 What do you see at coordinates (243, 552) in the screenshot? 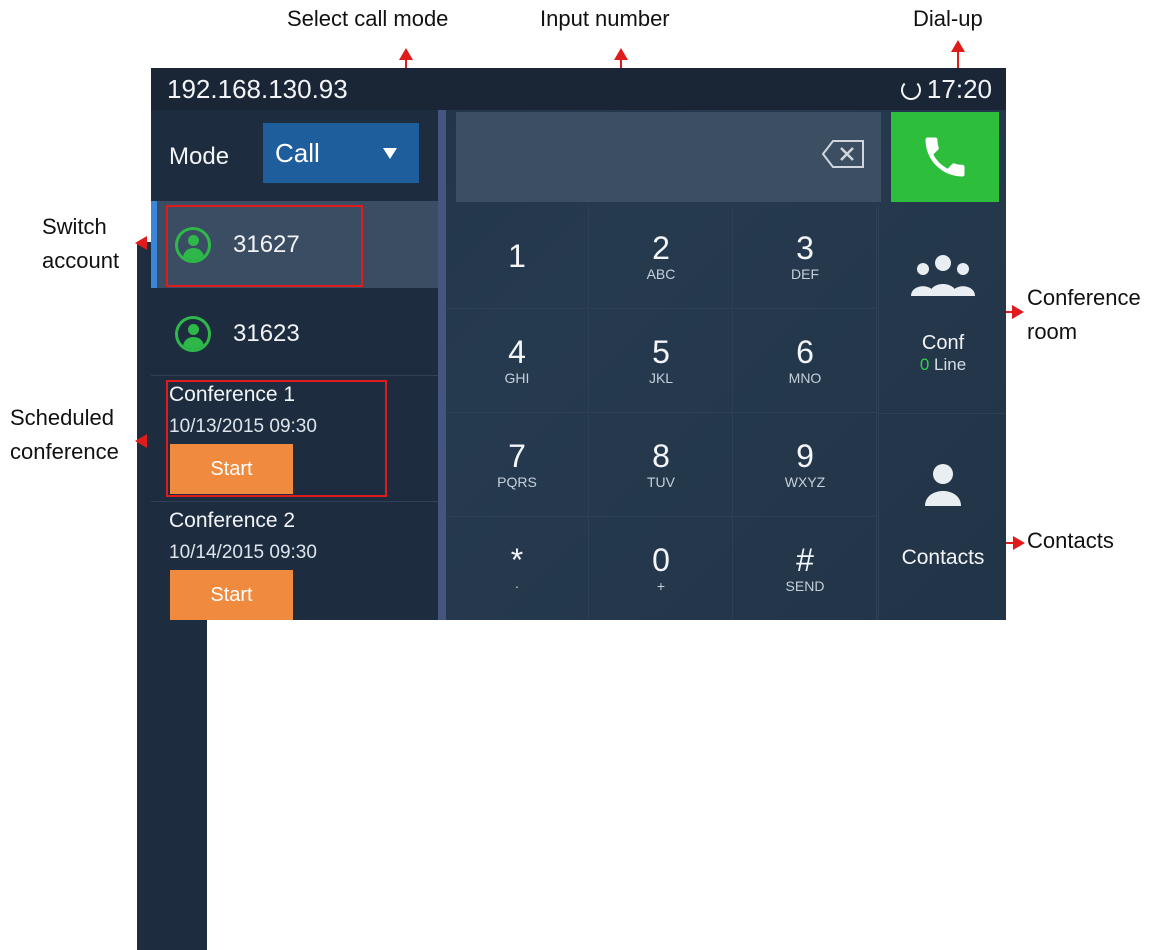
I see `conference-time: 10/14/2015 09:30` at bounding box center [243, 552].